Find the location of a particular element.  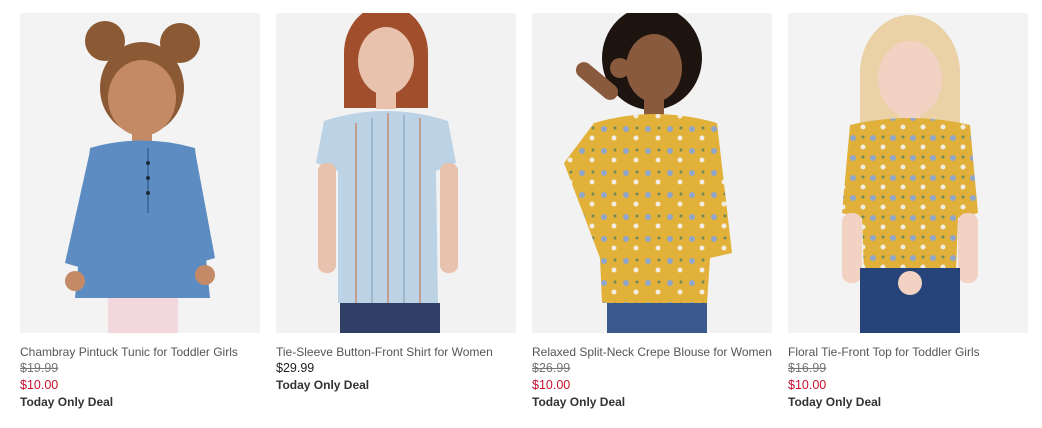

product-name: Floral Tie-Front Top for Toddler Girls is located at coordinates (908, 352).